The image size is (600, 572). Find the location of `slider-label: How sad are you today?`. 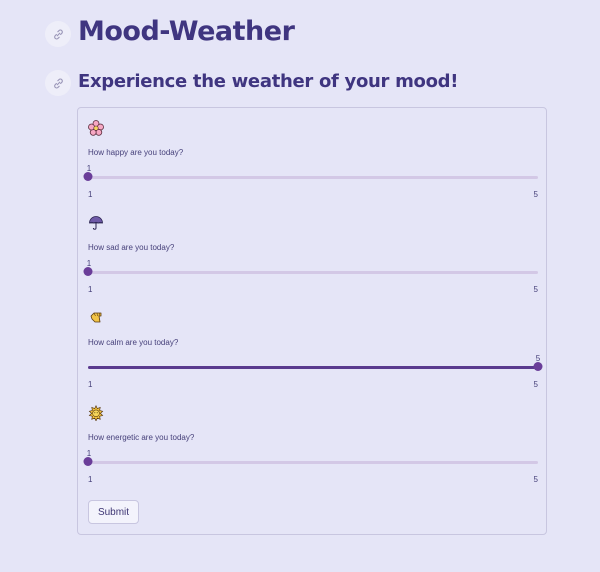

slider-label: How sad are you today? is located at coordinates (131, 247).